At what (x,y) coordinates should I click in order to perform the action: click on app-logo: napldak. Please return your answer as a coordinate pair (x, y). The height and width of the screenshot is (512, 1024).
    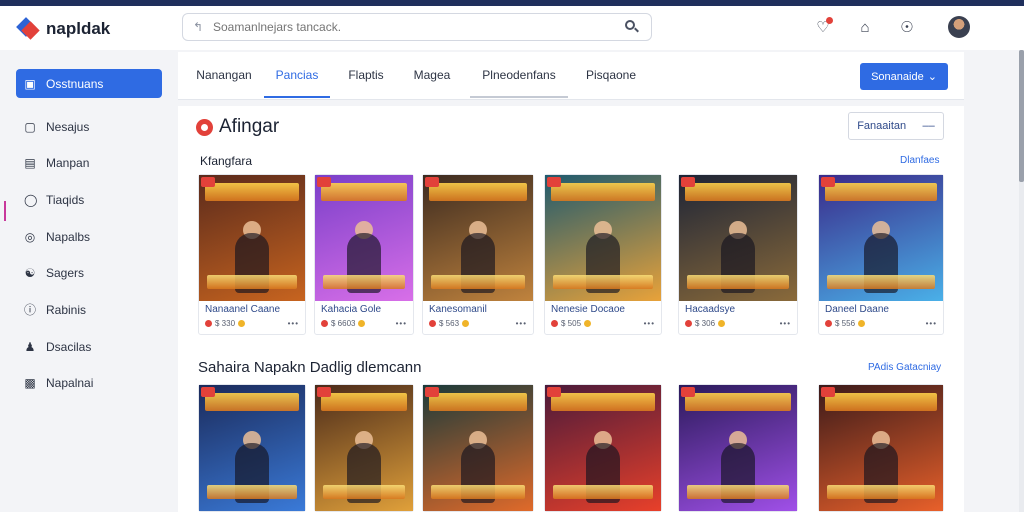
    Looking at the image, I should click on (63, 28).